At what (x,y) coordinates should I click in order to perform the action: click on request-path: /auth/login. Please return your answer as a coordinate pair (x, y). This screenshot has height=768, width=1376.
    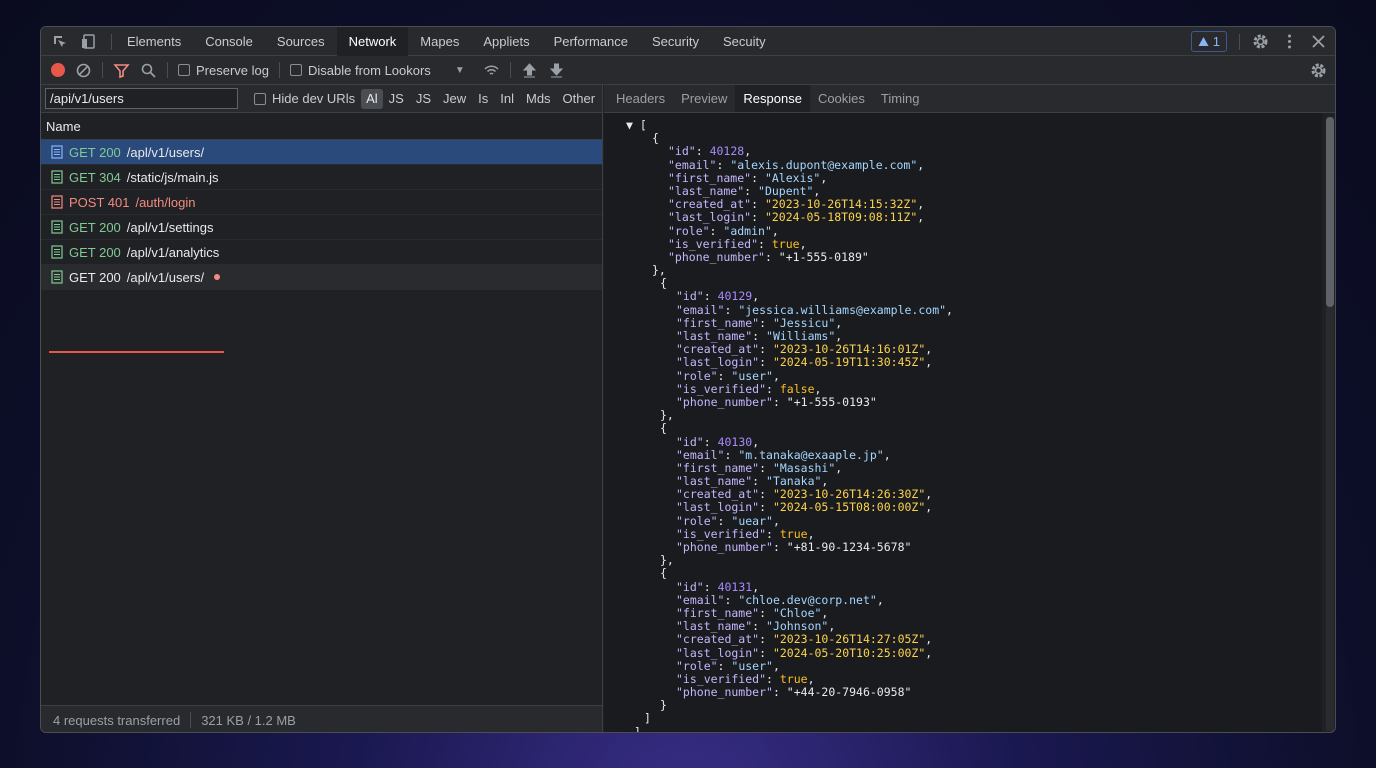
    Looking at the image, I should click on (165, 202).